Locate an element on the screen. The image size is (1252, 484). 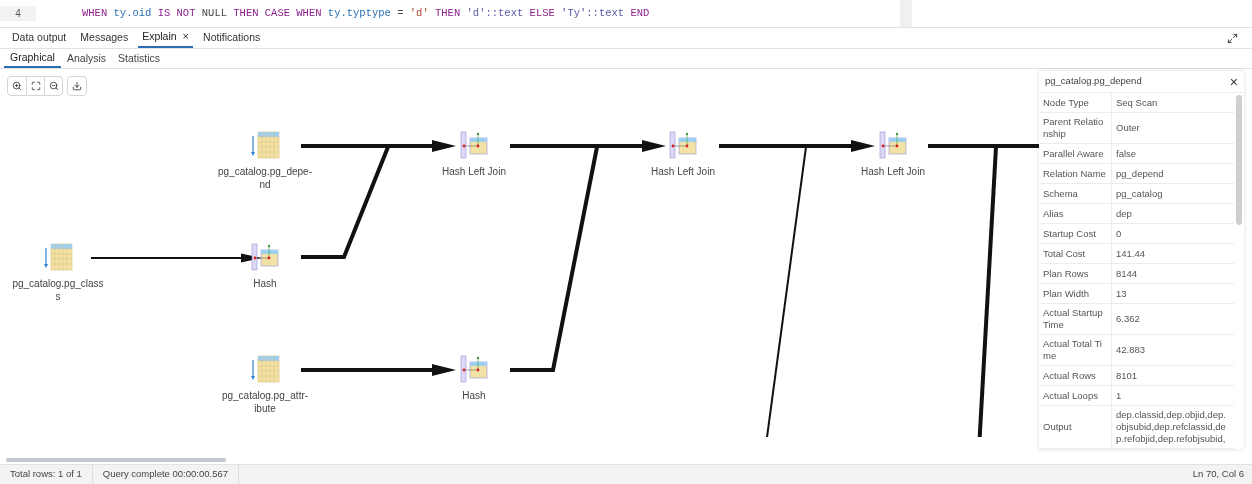
property-value: 1 is located at coordinates (1119, 395).